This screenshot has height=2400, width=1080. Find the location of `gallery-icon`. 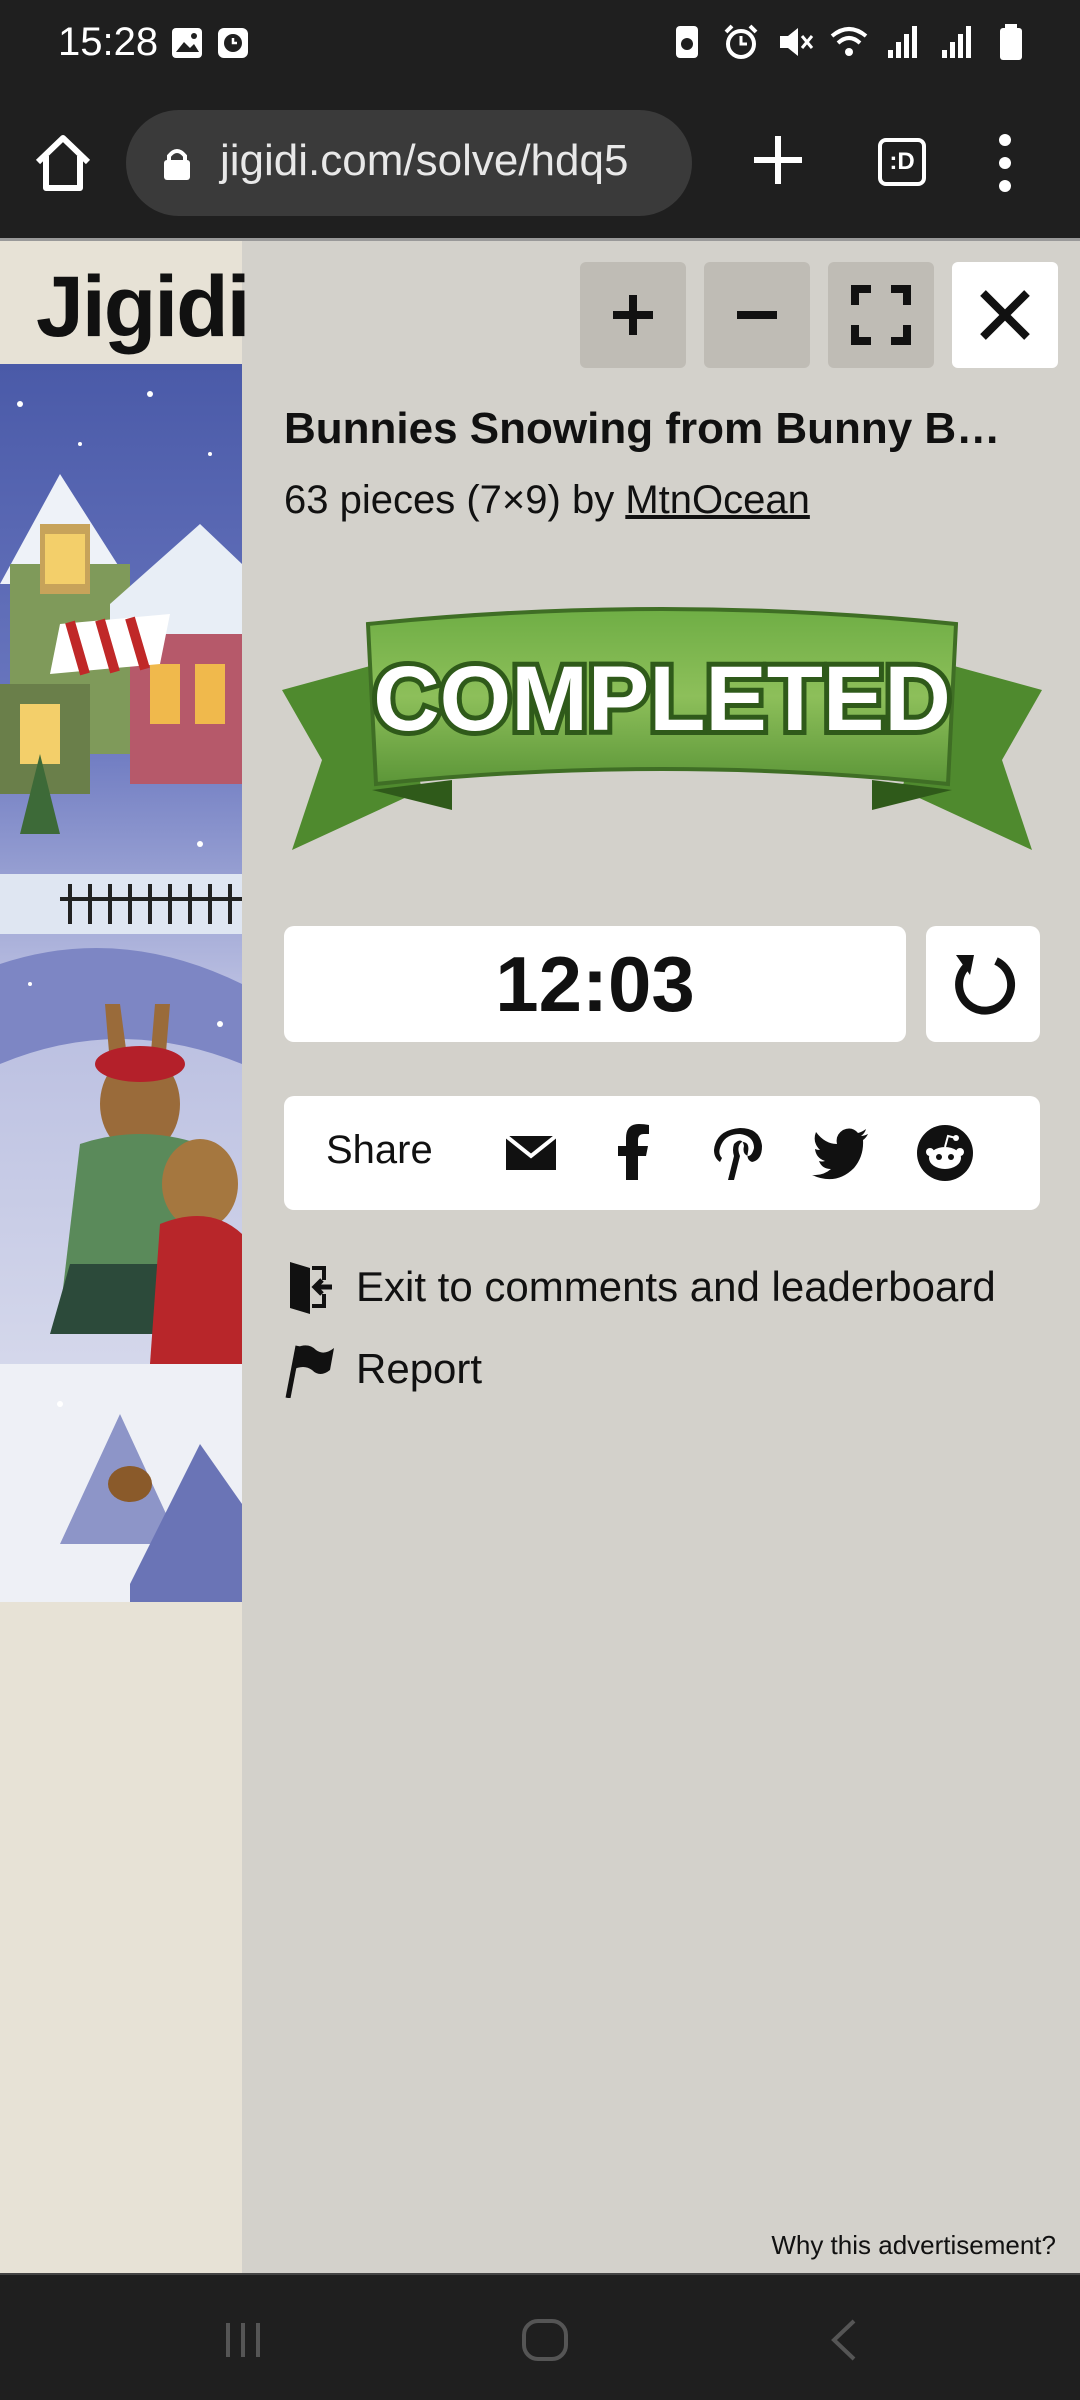

gallery-icon is located at coordinates (187, 43).